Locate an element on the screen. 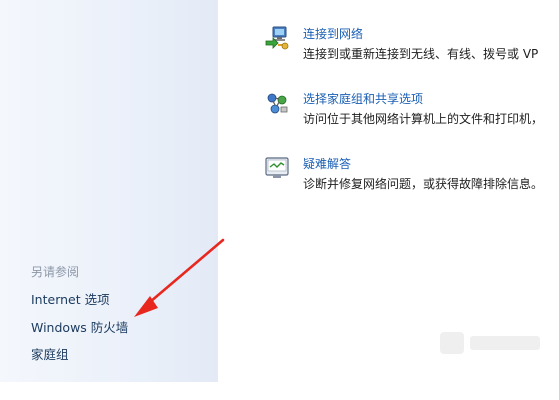  task-homegroup-sharing: 选择家庭组和共享选项 访问位于其他网络计算机上的文件和打印机， is located at coordinates (411, 112).